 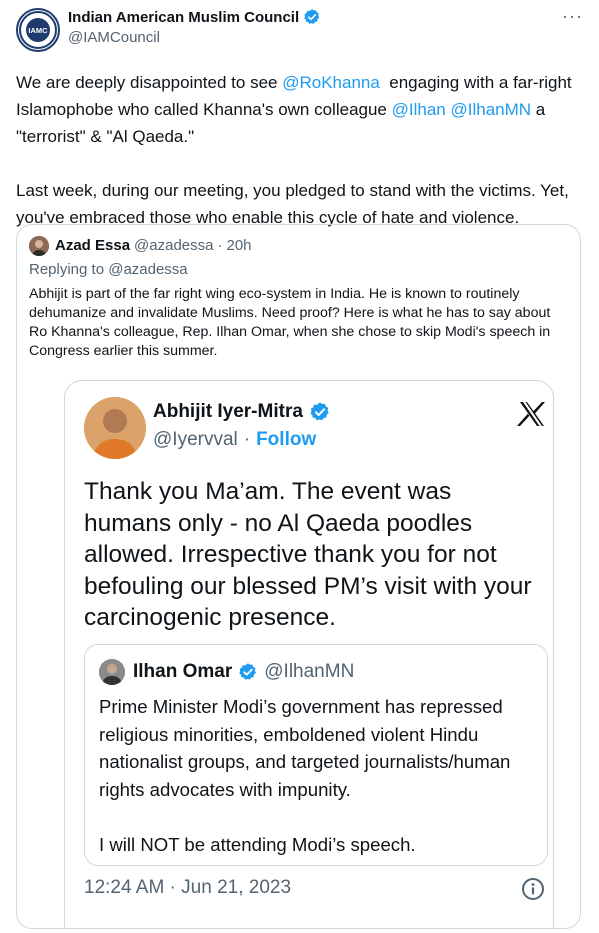 What do you see at coordinates (309, 671) in the screenshot?
I see `inner-quote-author-handle: @IlhanMN` at bounding box center [309, 671].